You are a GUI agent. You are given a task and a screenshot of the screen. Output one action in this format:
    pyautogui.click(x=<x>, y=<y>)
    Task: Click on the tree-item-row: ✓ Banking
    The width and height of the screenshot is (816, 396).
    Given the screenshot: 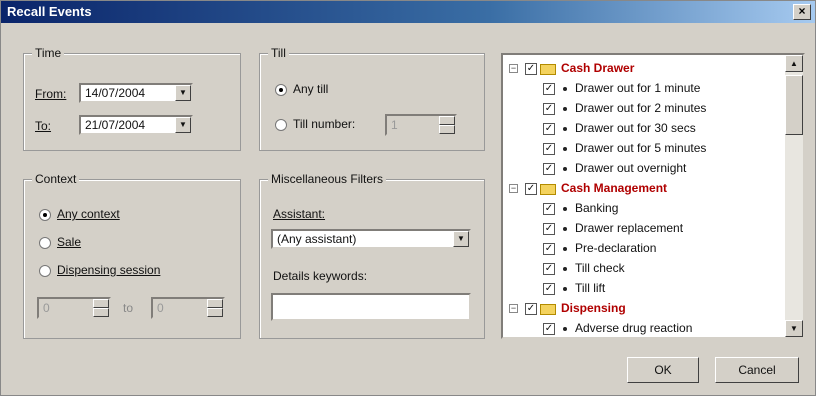 What is the action you would take?
    pyautogui.click(x=638, y=209)
    